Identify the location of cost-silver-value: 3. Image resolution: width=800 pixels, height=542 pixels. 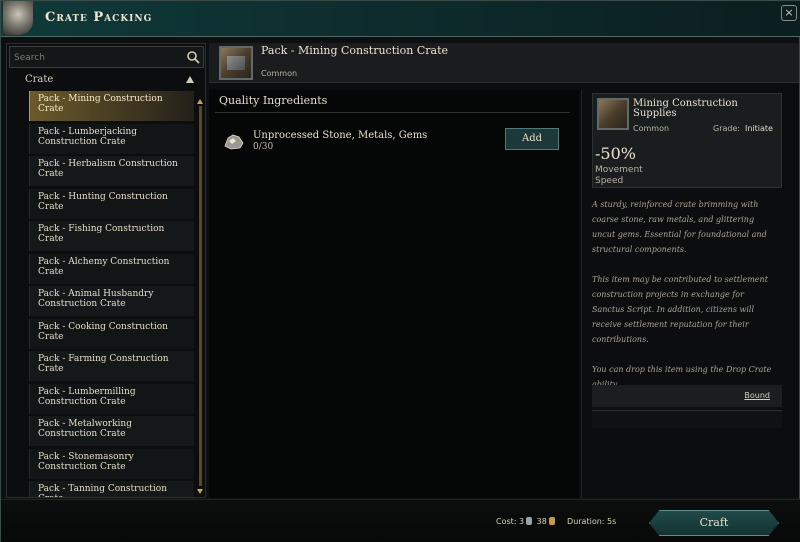
(522, 521).